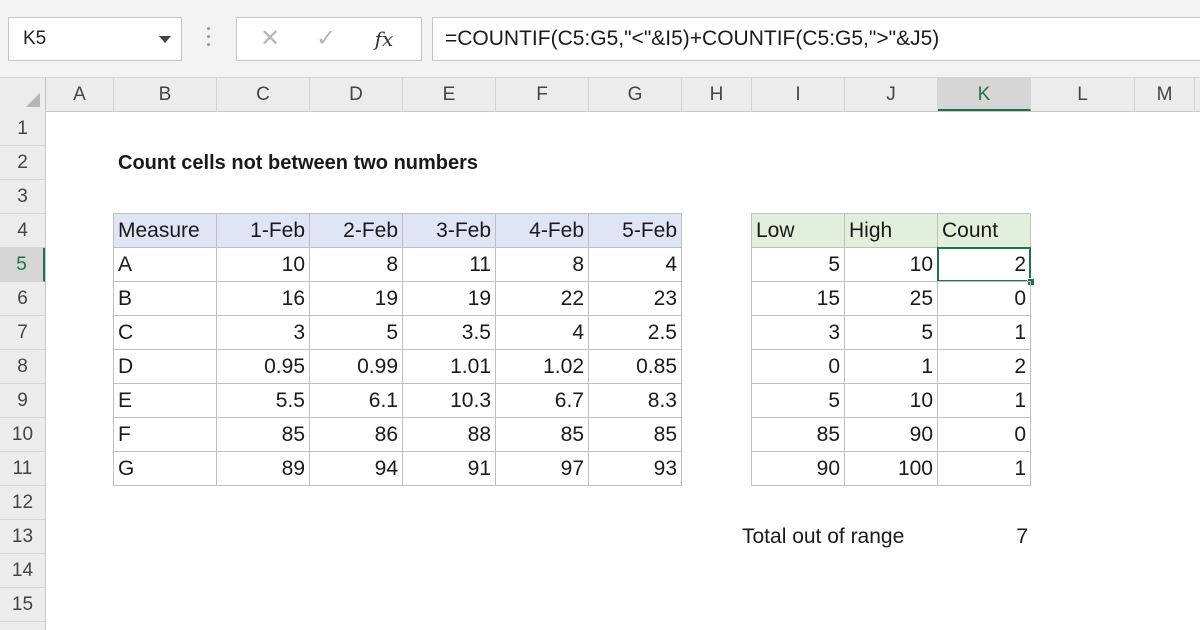 The width and height of the screenshot is (1200, 630). What do you see at coordinates (356, 434) in the screenshot?
I see `data-cell: 86` at bounding box center [356, 434].